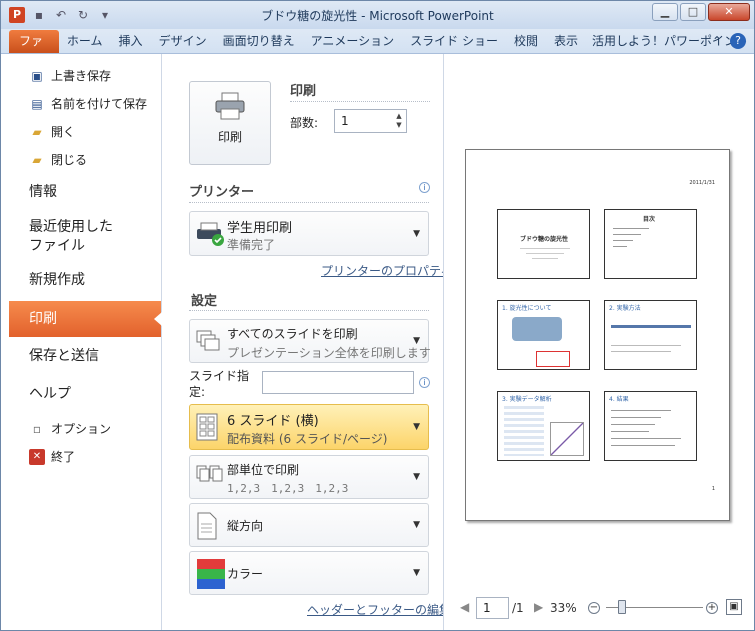 This screenshot has width=755, height=631. Describe the element at coordinates (208, 340) in the screenshot. I see `all-slides-icon` at that location.